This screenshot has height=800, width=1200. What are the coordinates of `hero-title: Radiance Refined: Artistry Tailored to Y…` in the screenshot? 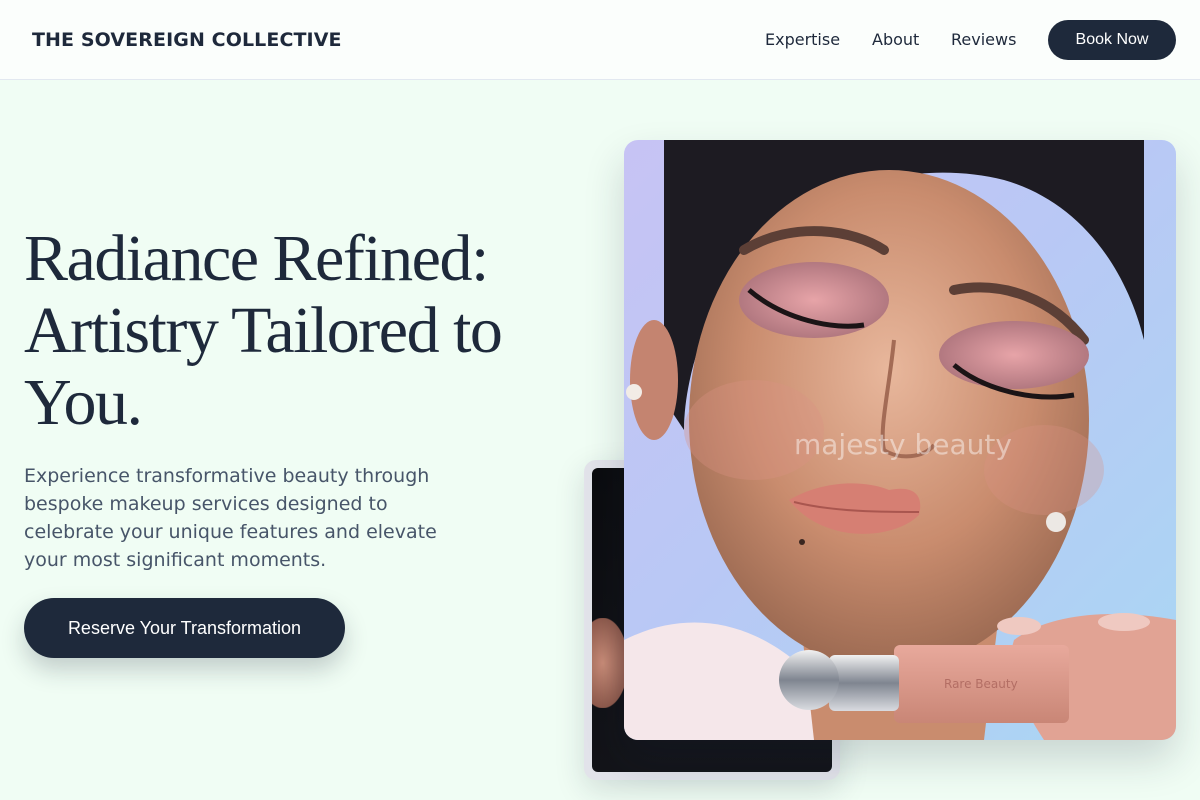 It's located at (263, 330).